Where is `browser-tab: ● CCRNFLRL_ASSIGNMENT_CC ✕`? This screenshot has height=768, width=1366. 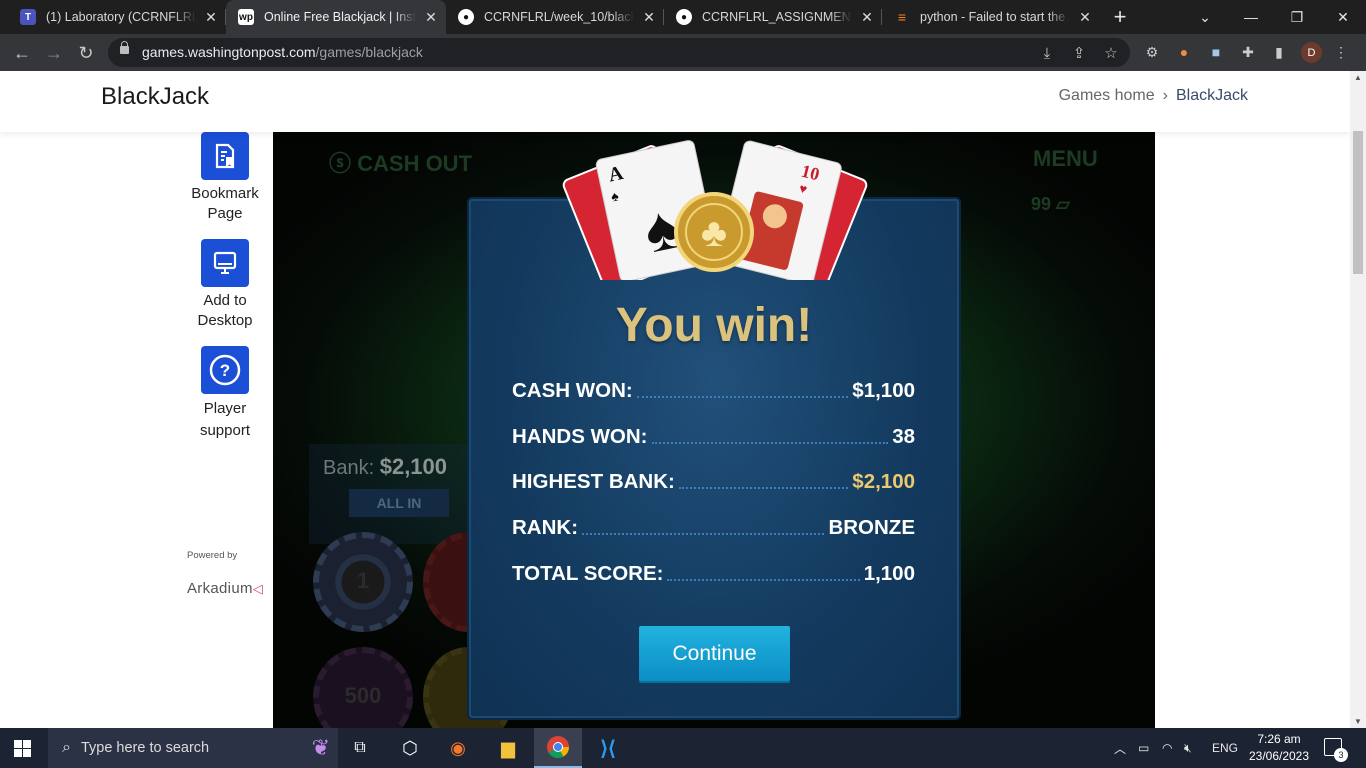 browser-tab: ● CCRNFLRL_ASSIGNMENT_CC ✕ is located at coordinates (773, 17).